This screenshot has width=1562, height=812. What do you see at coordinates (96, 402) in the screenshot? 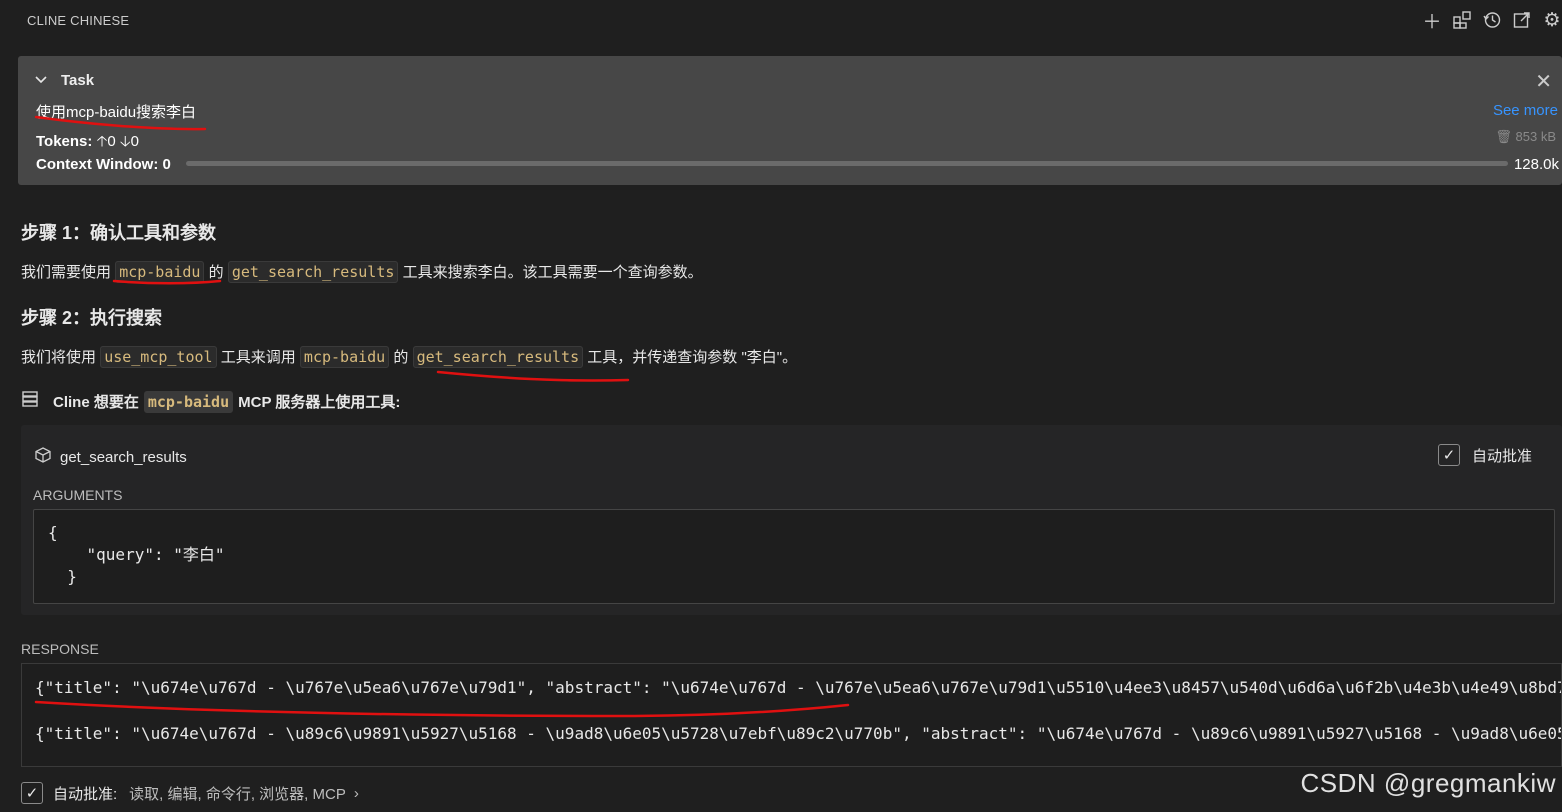
I see `tool-header-pre: Cline 想要在` at bounding box center [96, 402].